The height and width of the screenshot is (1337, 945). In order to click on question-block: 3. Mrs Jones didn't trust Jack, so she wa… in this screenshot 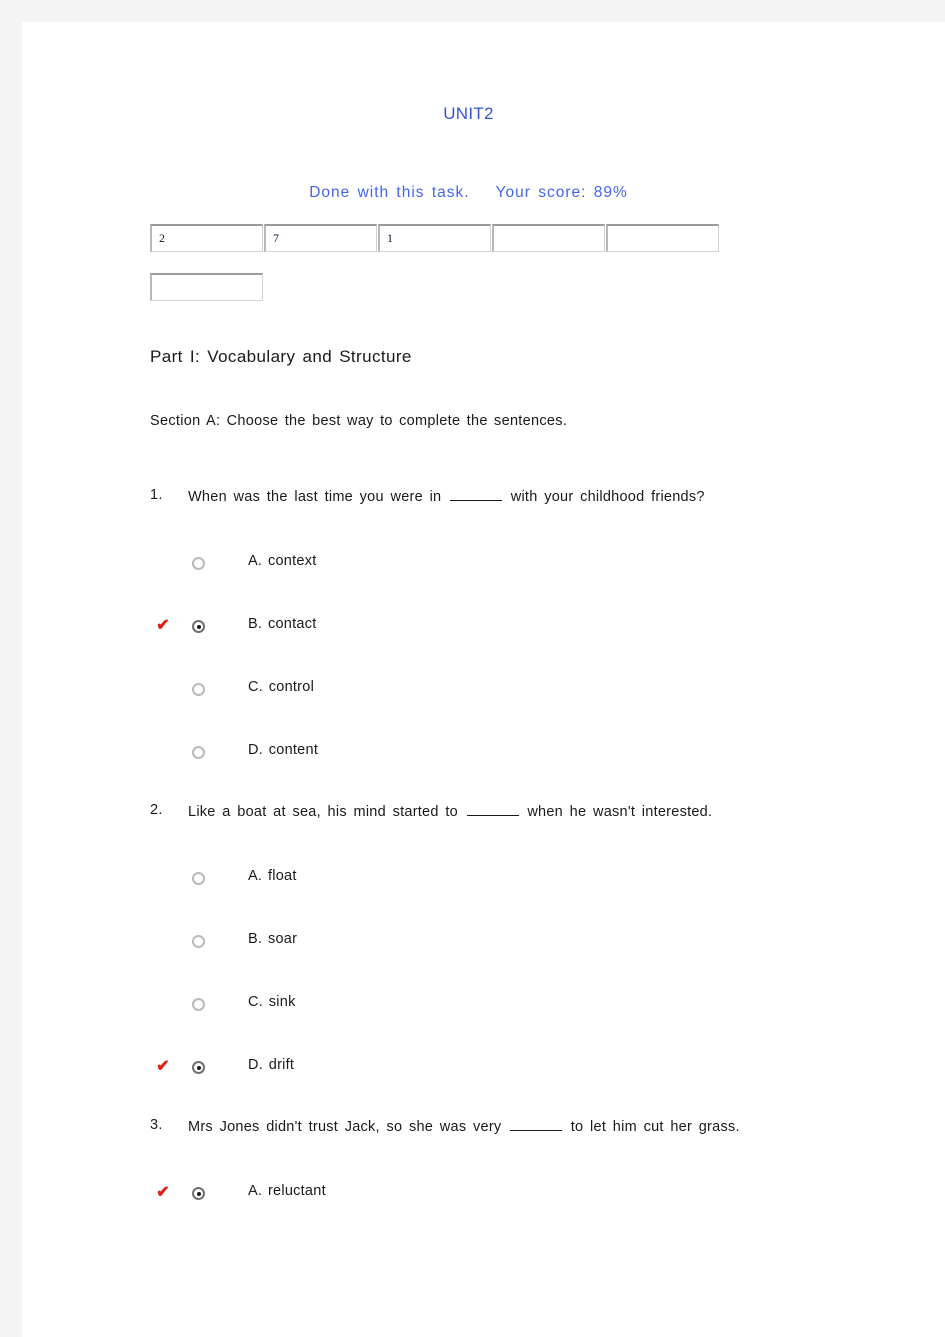, I will do `click(468, 1170)`.